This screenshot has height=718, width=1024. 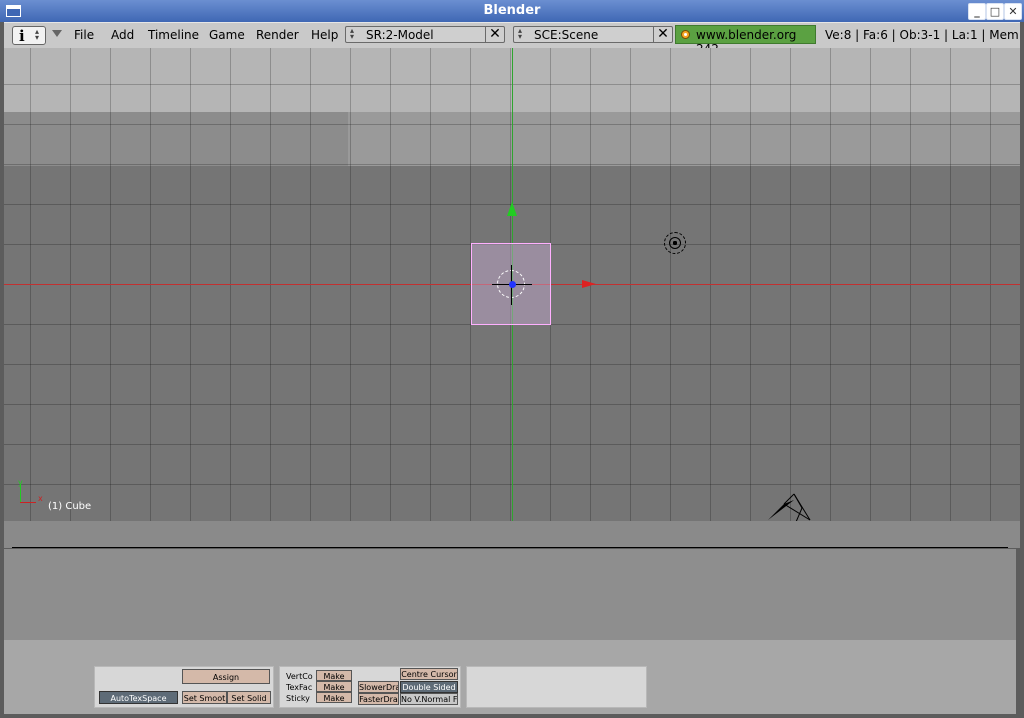 What do you see at coordinates (29, 35) in the screenshot?
I see `window-type-selector: i ▴ ▾` at bounding box center [29, 35].